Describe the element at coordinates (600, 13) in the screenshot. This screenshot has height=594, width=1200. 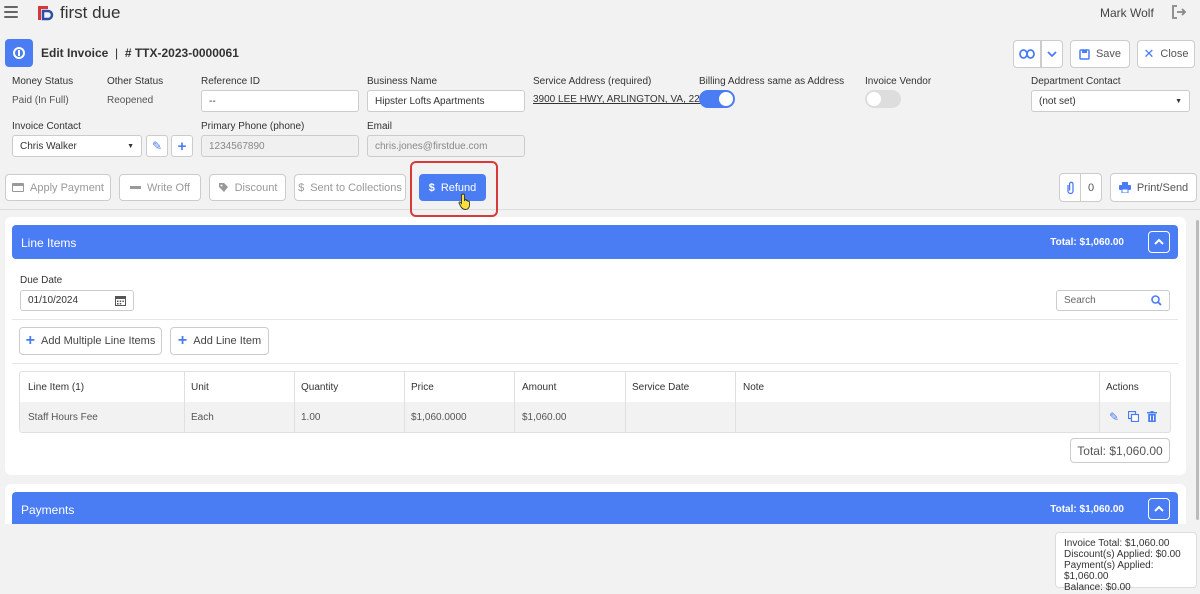
I see `top-bar` at that location.